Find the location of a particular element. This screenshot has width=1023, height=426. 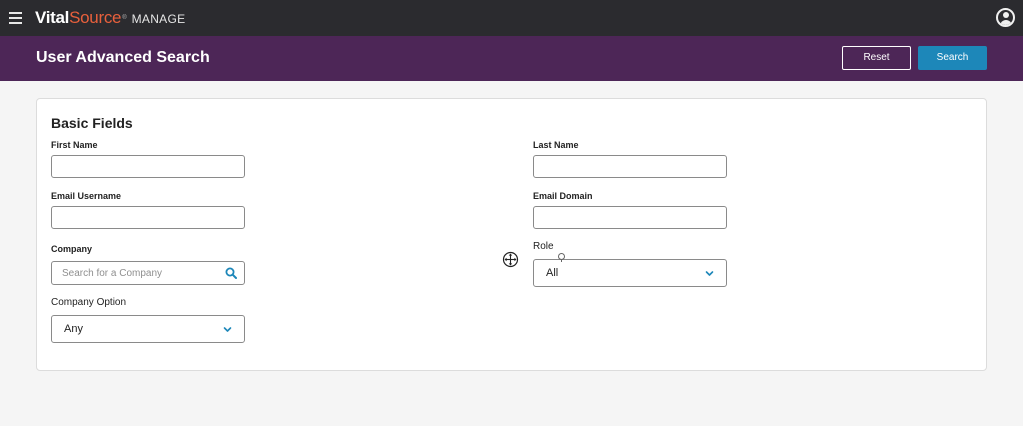

reset-button: Reset is located at coordinates (876, 58).